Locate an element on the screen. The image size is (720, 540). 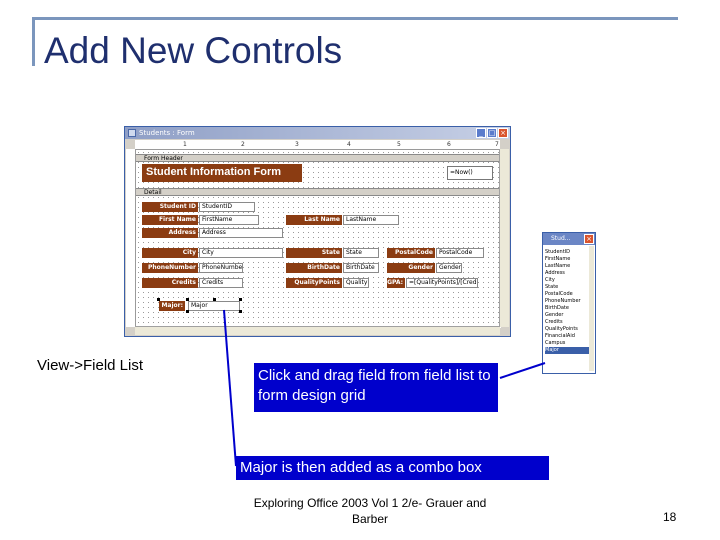
arrow-drag-line is located at coordinates (522, 370).